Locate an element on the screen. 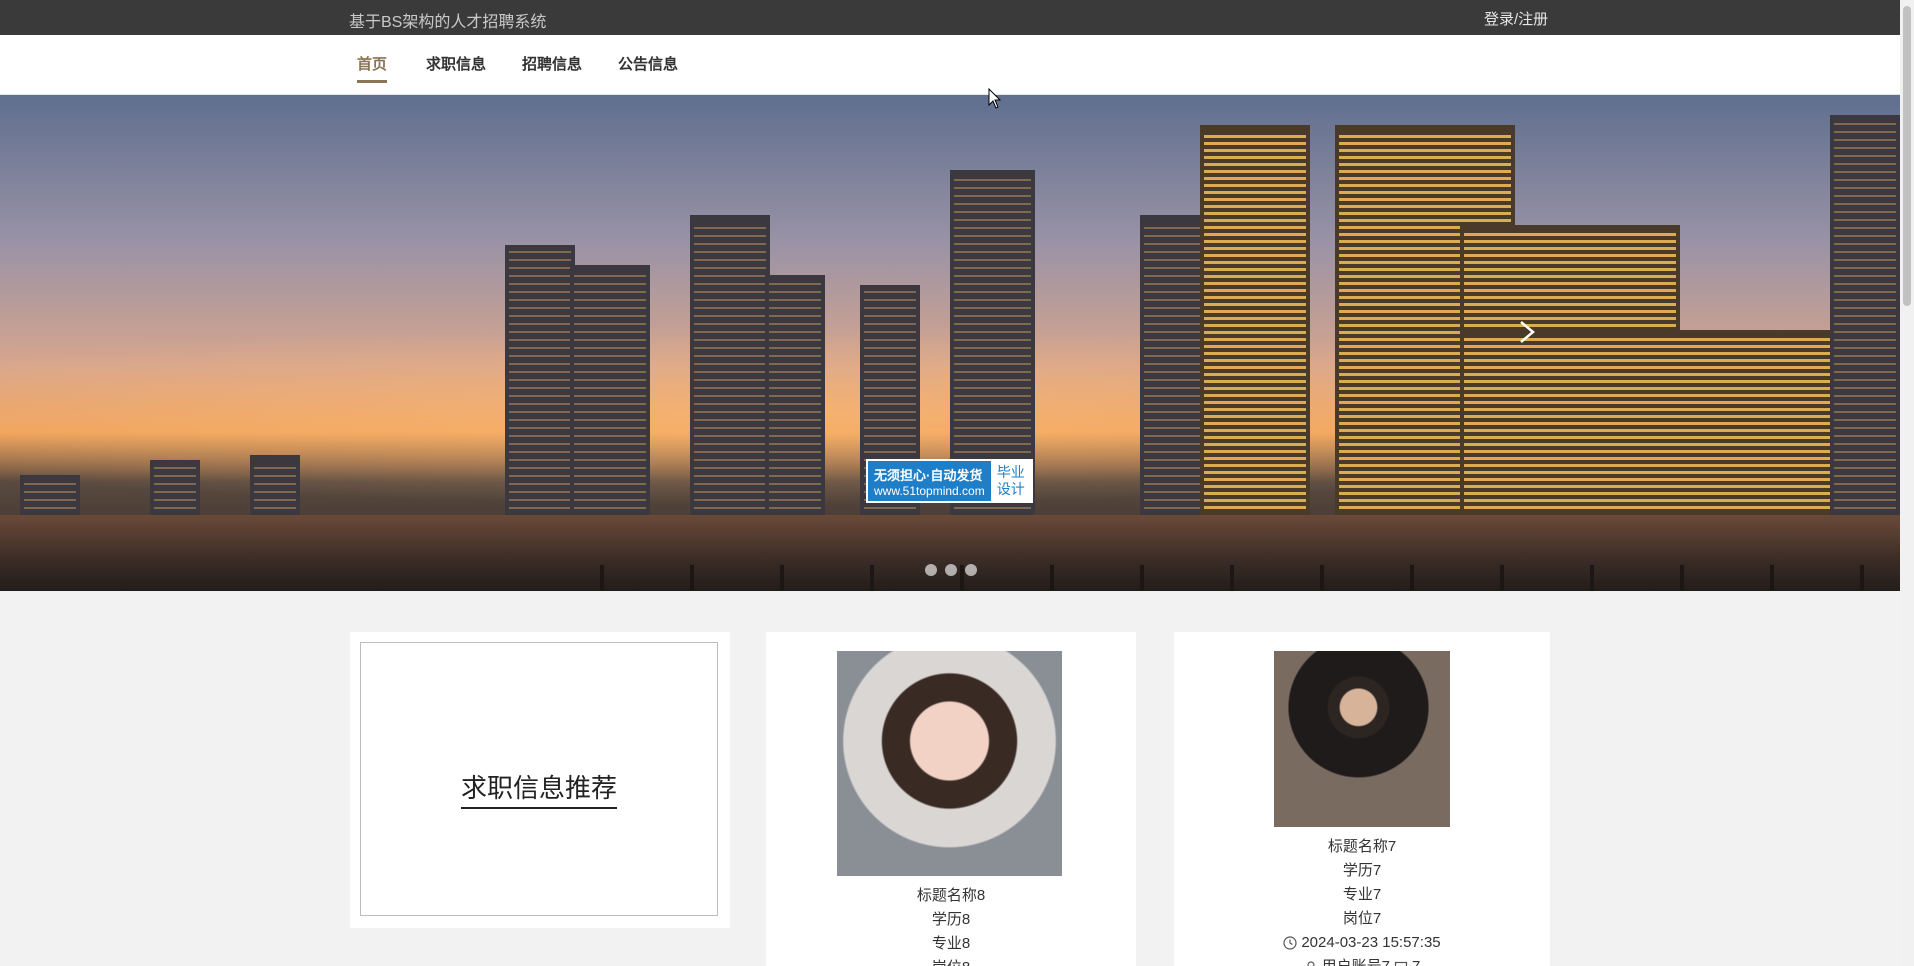 Image resolution: width=1914 pixels, height=966 pixels. section-promo-frame: 求职信息推荐 is located at coordinates (539, 779).